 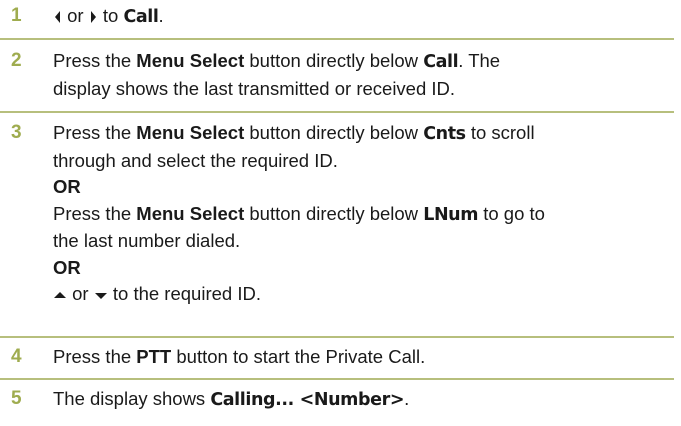 I want to click on text: to scroll, so click(x=502, y=132).